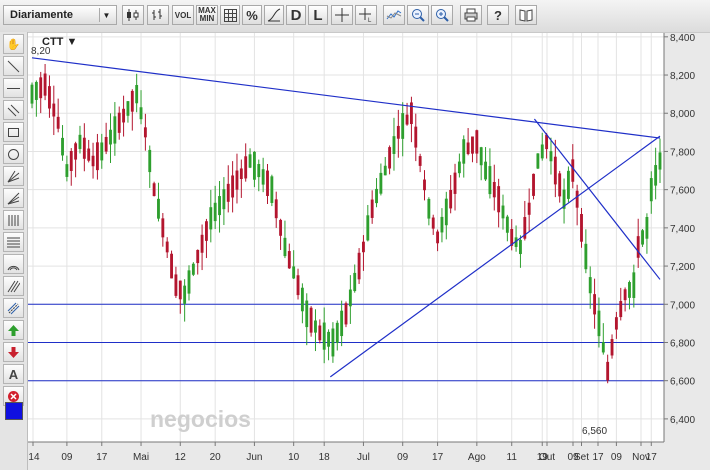 This screenshot has height=470, width=710. Describe the element at coordinates (13, 242) in the screenshot. I see `retracement-tool` at that location.